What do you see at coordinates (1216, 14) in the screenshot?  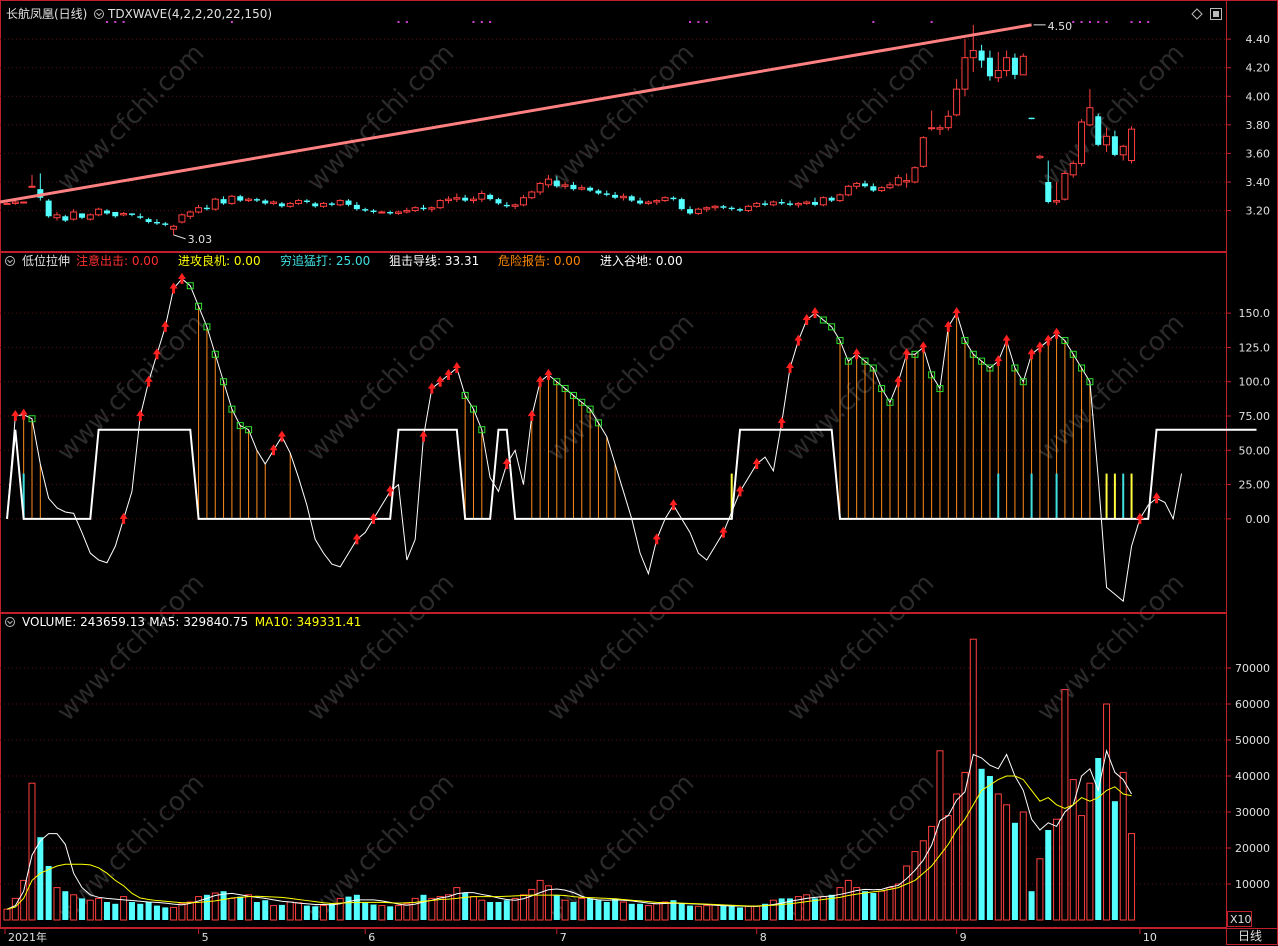 I see `window-toggle-inner-icon` at bounding box center [1216, 14].